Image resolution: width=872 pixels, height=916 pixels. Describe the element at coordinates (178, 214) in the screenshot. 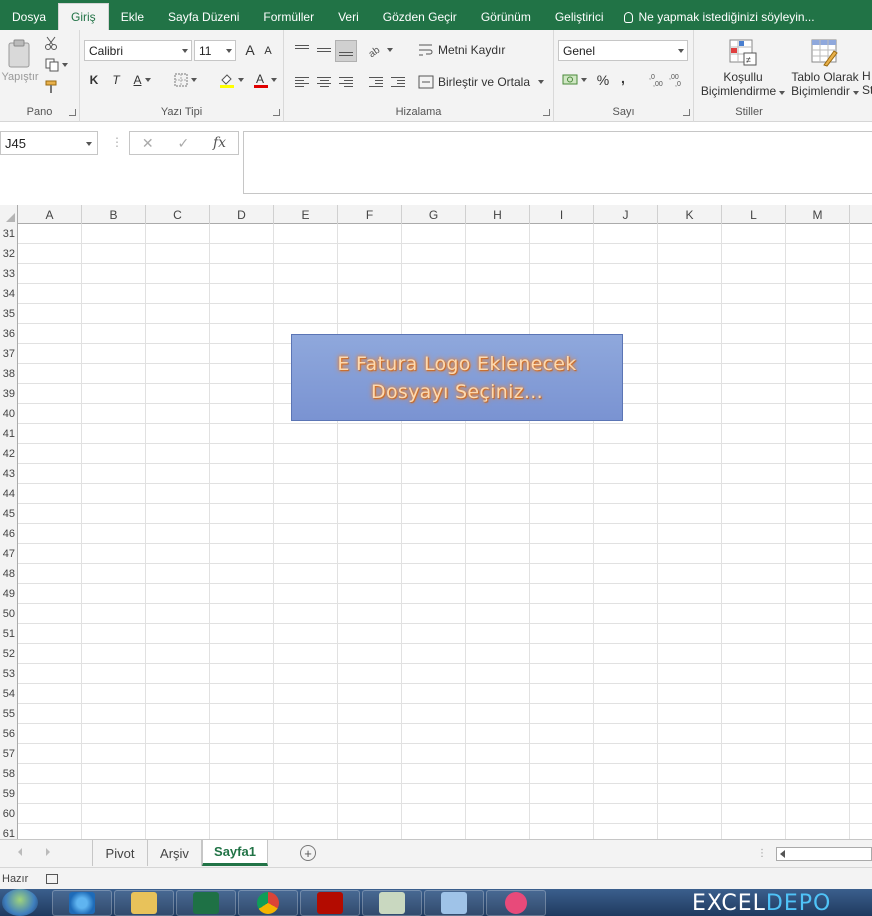

I see `col-header-c: C` at that location.